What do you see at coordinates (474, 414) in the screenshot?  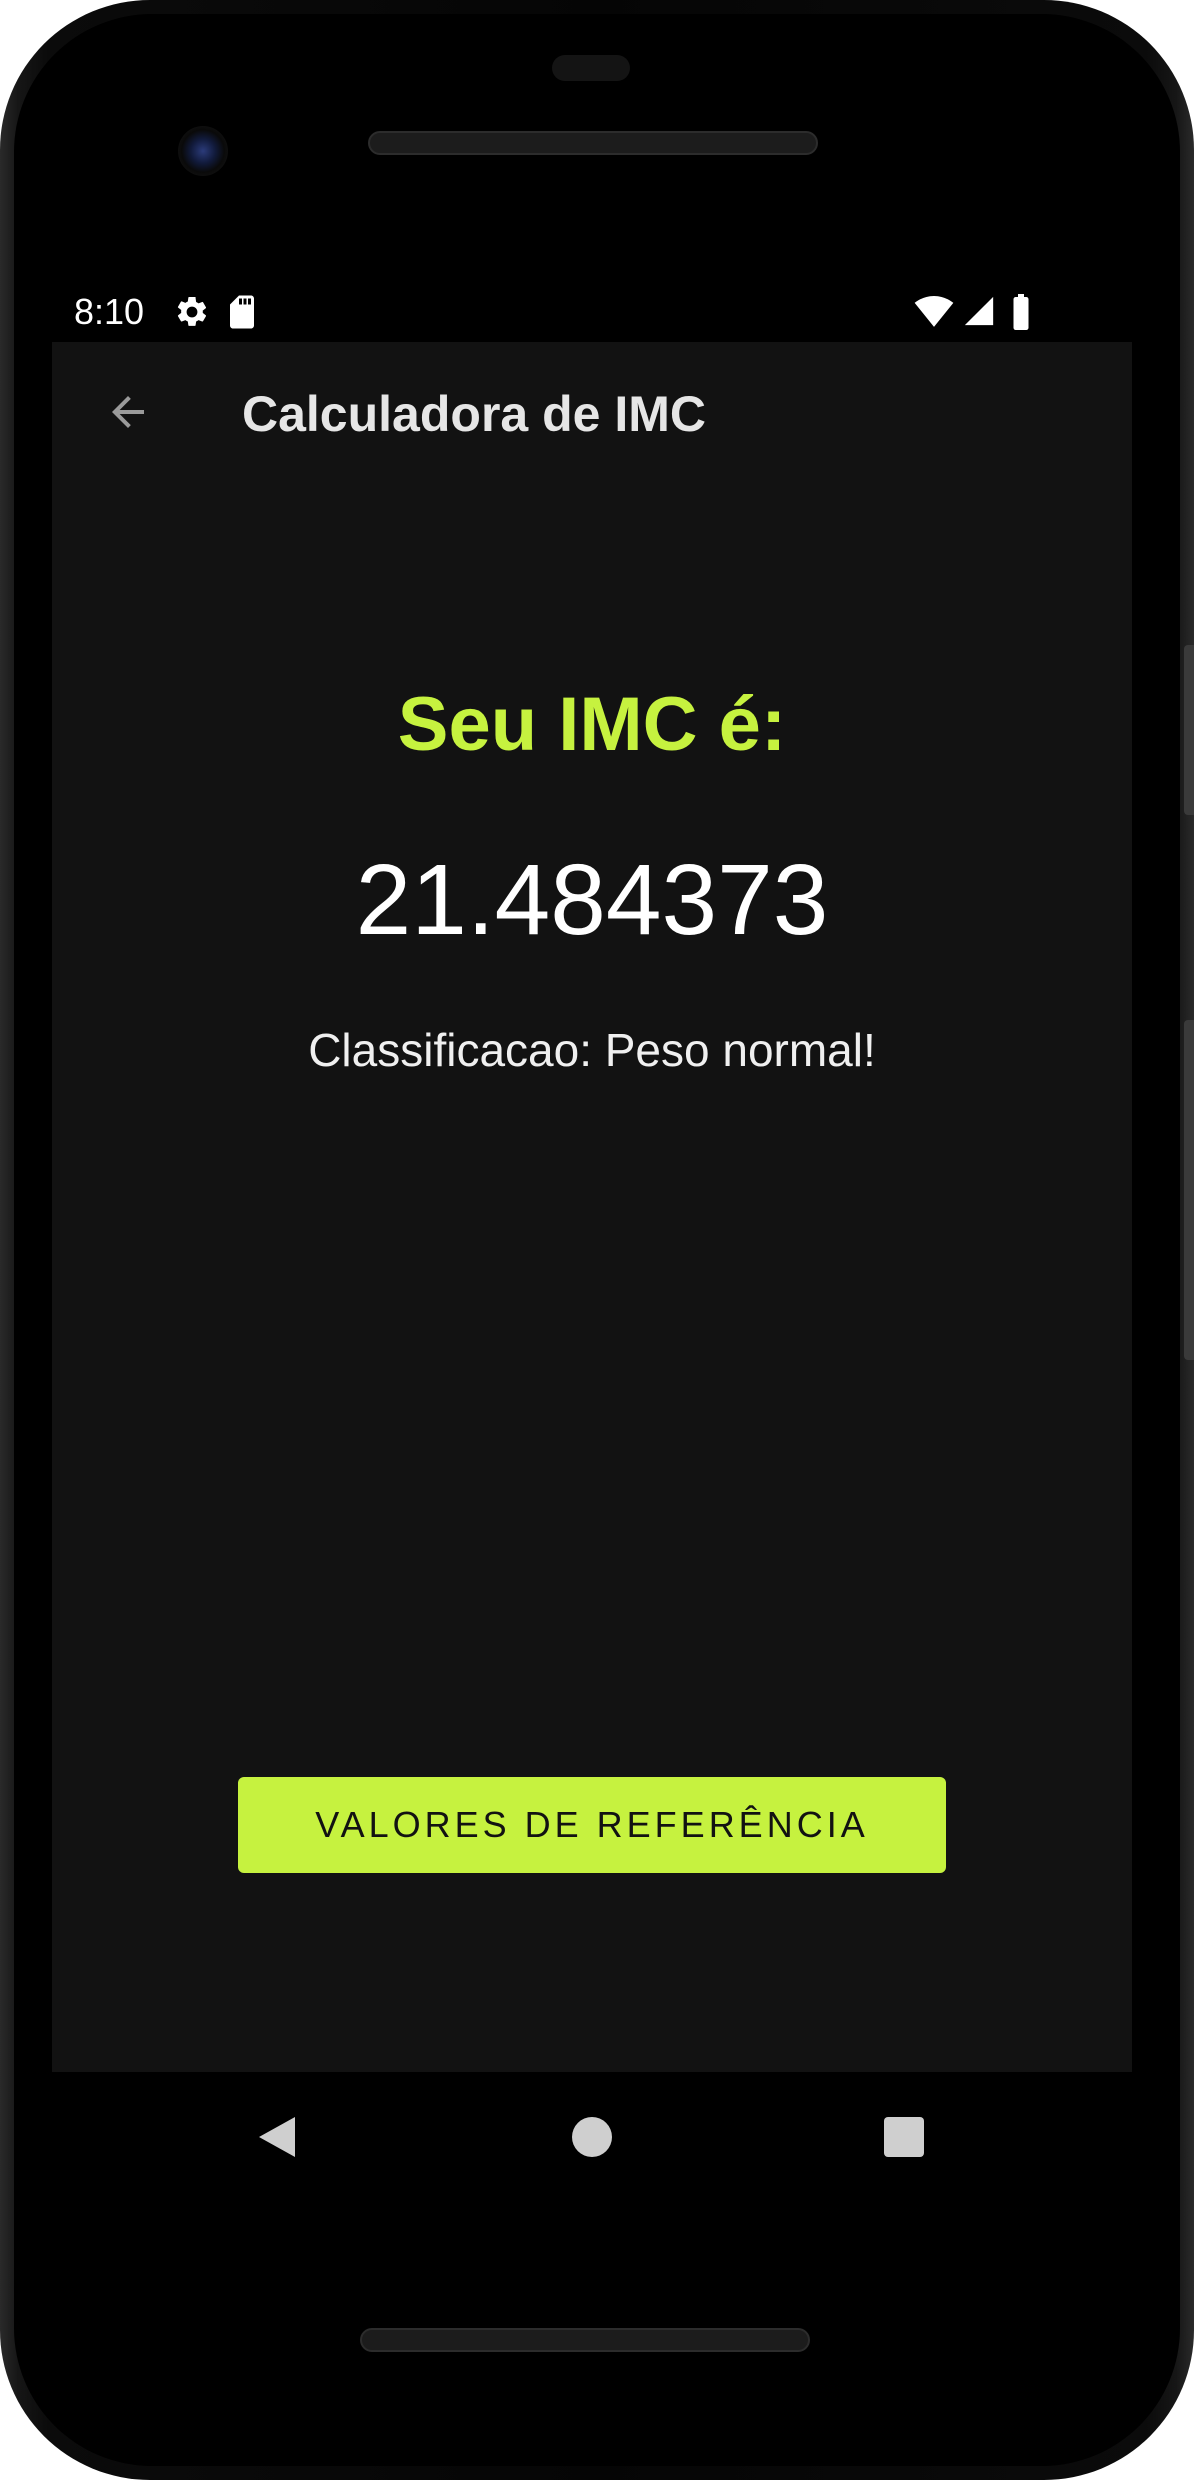 I see `page-title: Calculadora de IMC` at bounding box center [474, 414].